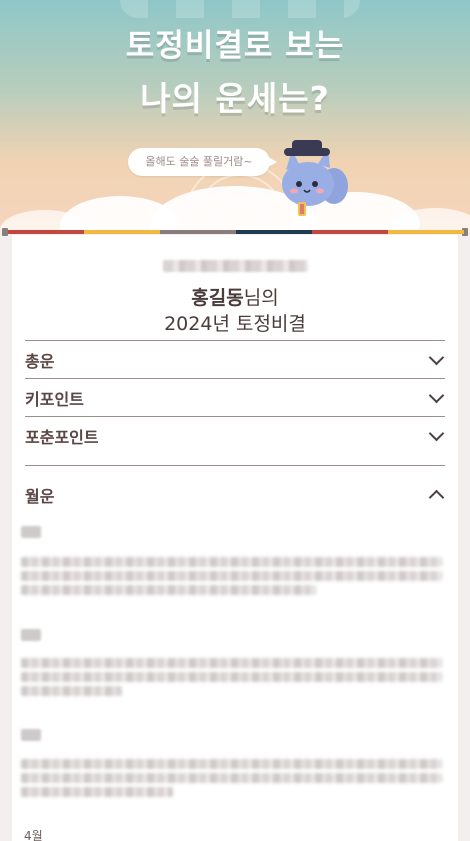  Describe the element at coordinates (235, 98) in the screenshot. I see `hero-title-line2: 나의 운세는?` at that location.